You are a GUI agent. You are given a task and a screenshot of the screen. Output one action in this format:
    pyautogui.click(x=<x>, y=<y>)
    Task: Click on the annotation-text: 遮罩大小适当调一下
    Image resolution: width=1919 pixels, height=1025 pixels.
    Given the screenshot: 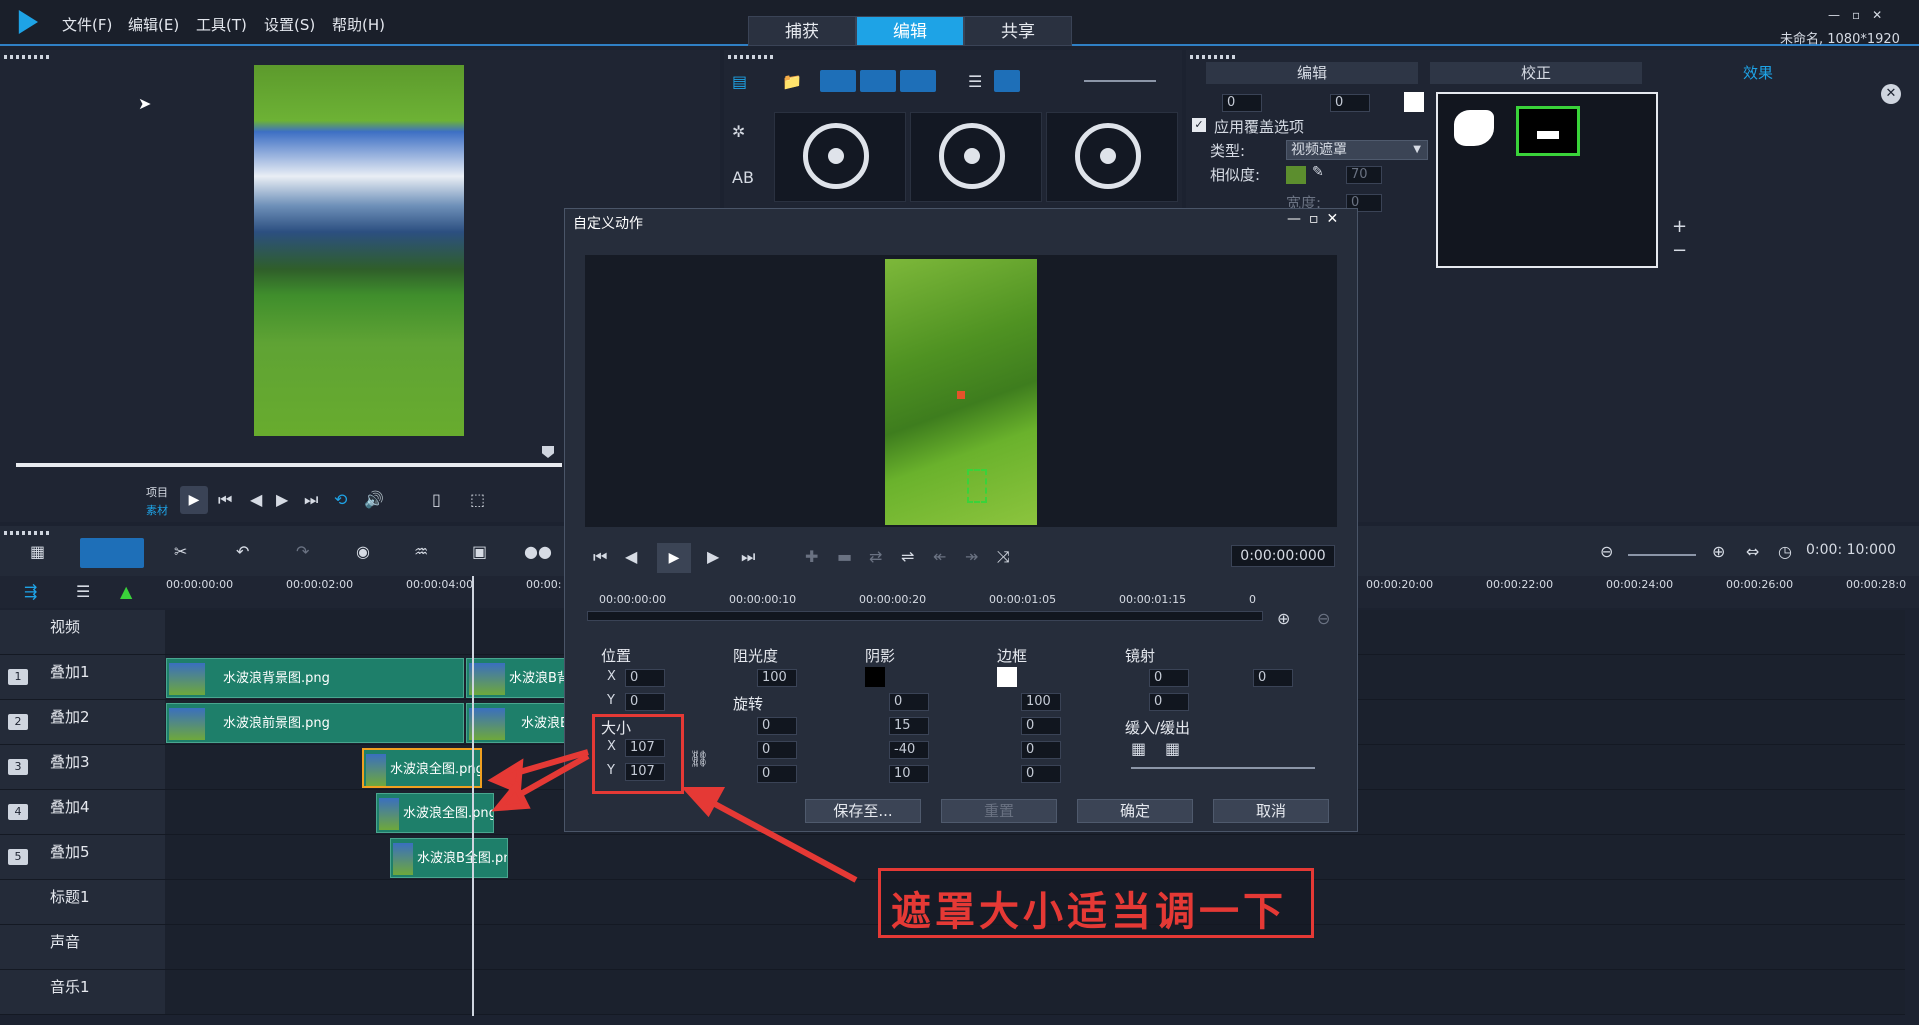 What is the action you would take?
    pyautogui.click(x=1089, y=911)
    